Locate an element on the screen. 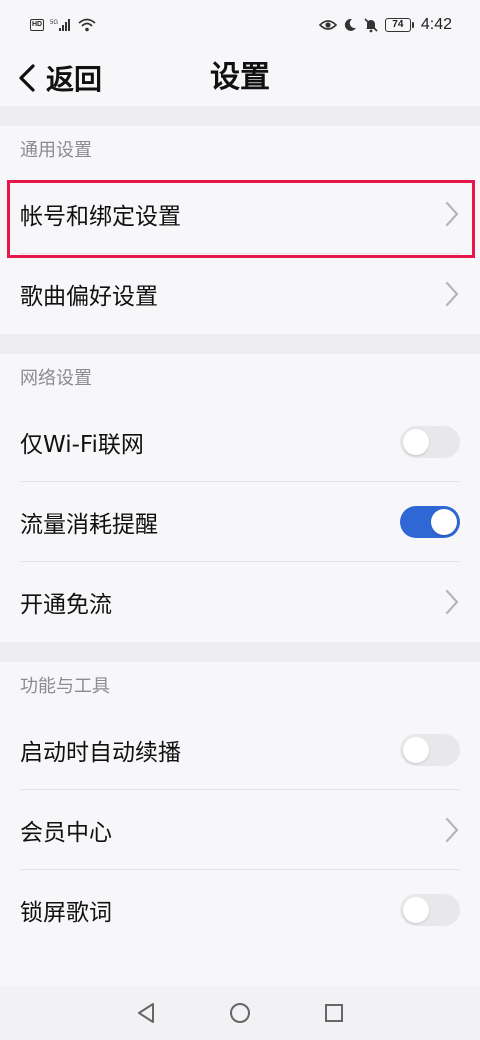 The width and height of the screenshot is (480, 1040). lockscreen-lyrics-toggle is located at coordinates (430, 910).